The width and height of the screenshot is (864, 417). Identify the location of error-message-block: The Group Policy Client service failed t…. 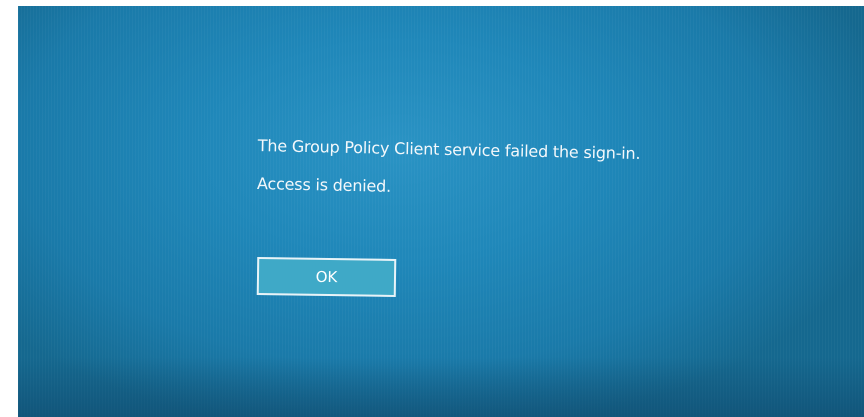
(449, 168).